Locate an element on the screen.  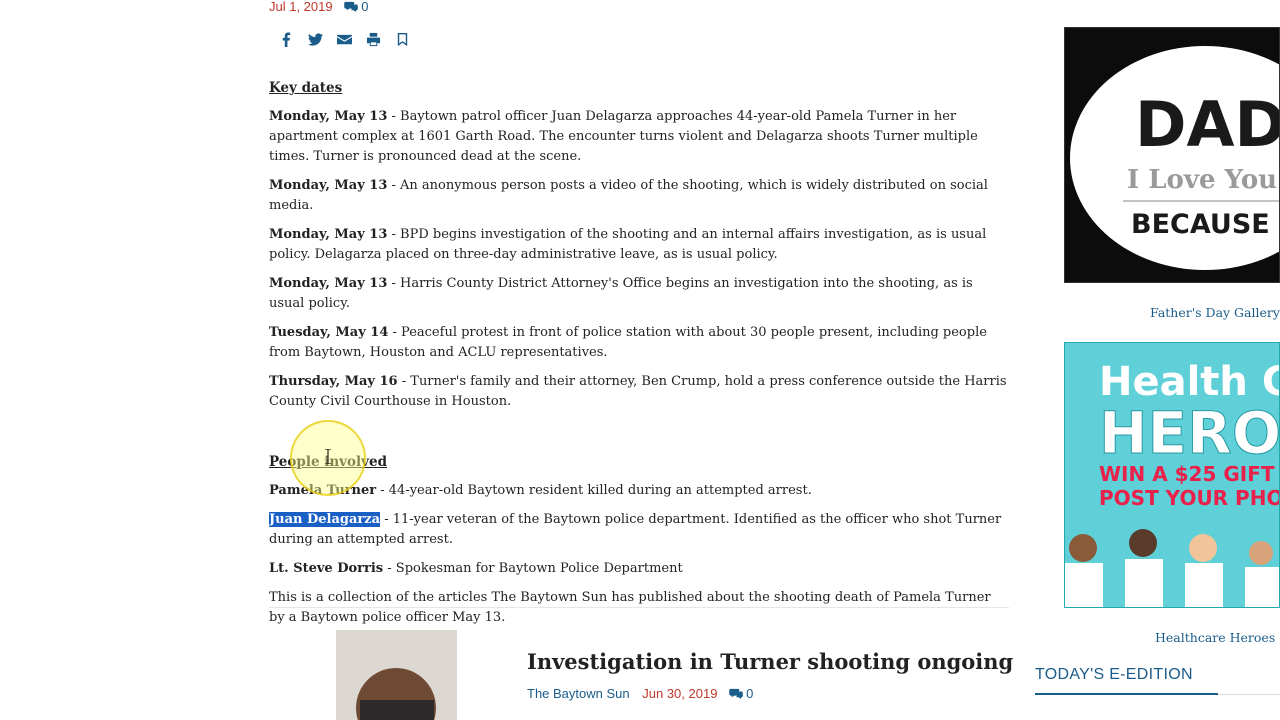
ad2-line3: WIN A $25 GIFT C is located at coordinates (1189, 474).